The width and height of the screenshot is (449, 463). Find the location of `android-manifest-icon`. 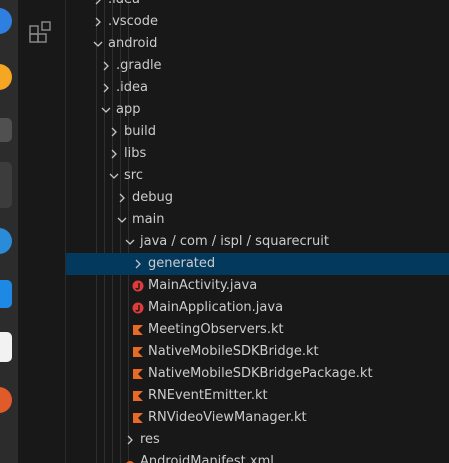

android-manifest-icon is located at coordinates (130, 458).